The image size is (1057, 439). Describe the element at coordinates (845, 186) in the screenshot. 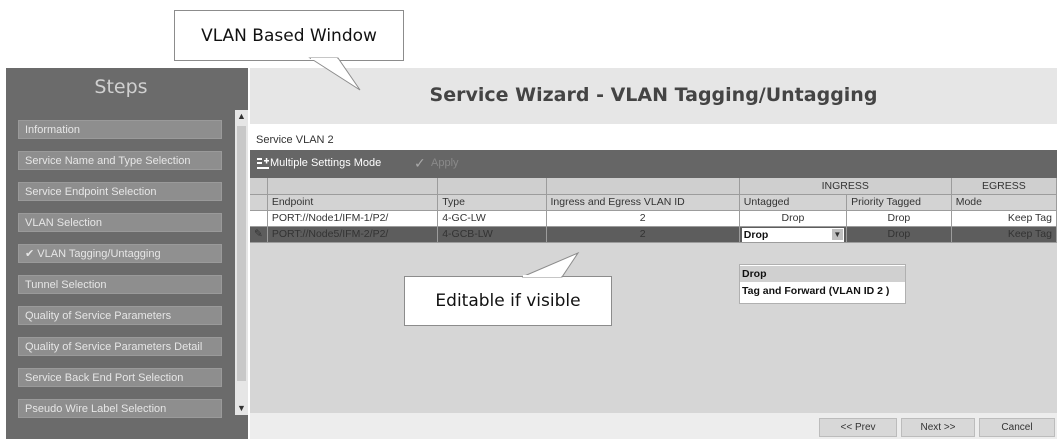

I see `ingress-group-header: INGRESS` at that location.